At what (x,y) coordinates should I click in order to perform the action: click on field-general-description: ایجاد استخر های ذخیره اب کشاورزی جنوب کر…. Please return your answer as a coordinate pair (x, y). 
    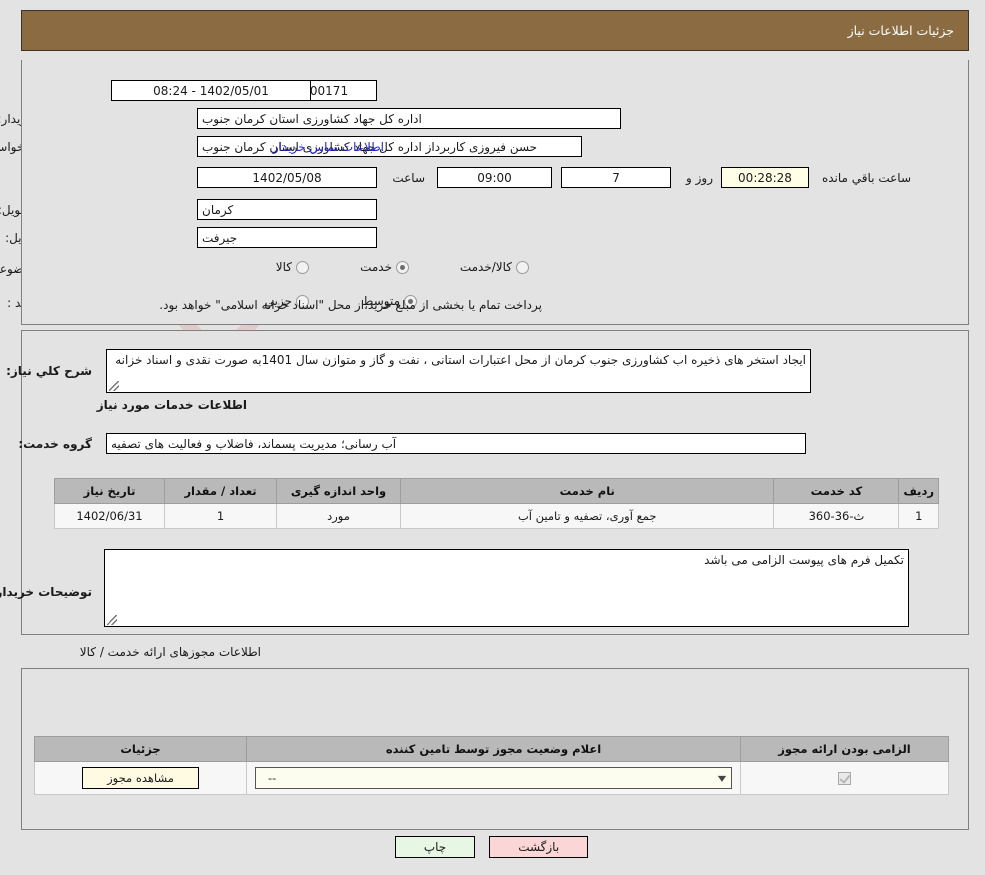
    Looking at the image, I should click on (459, 371).